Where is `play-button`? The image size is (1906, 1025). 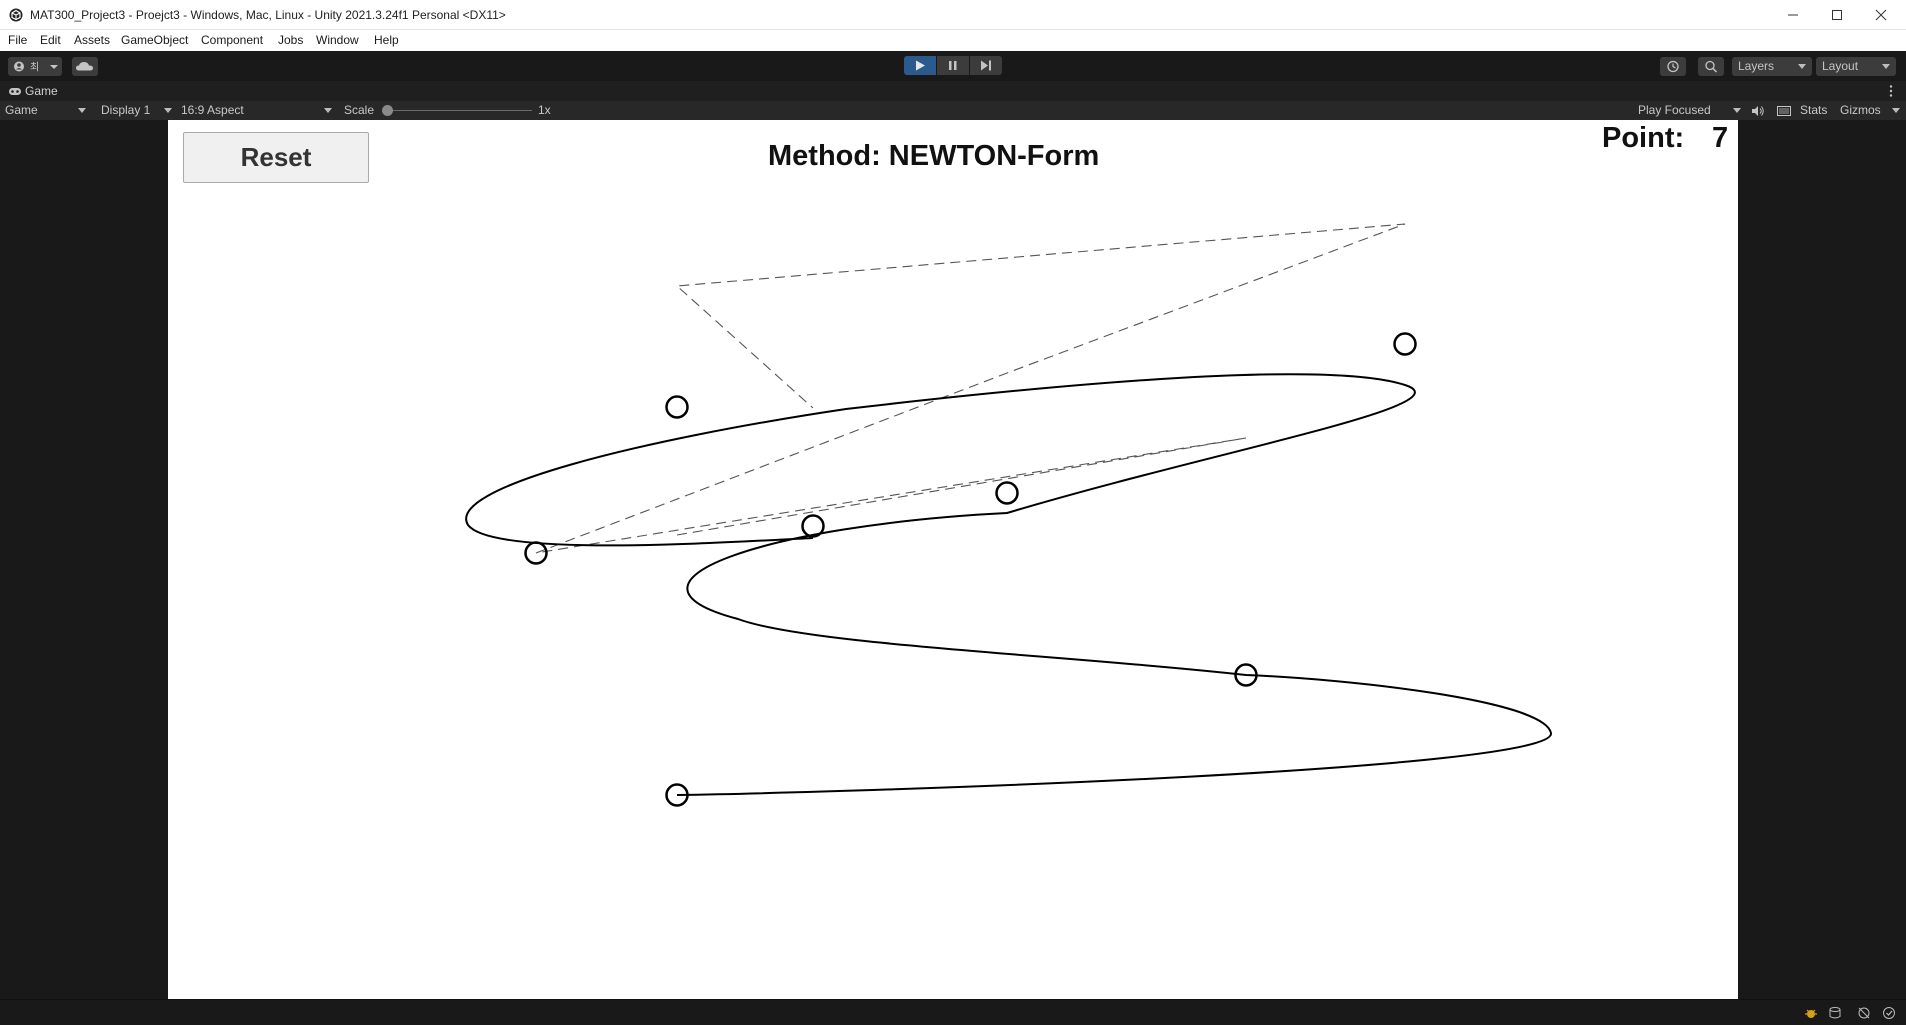
play-button is located at coordinates (920, 65).